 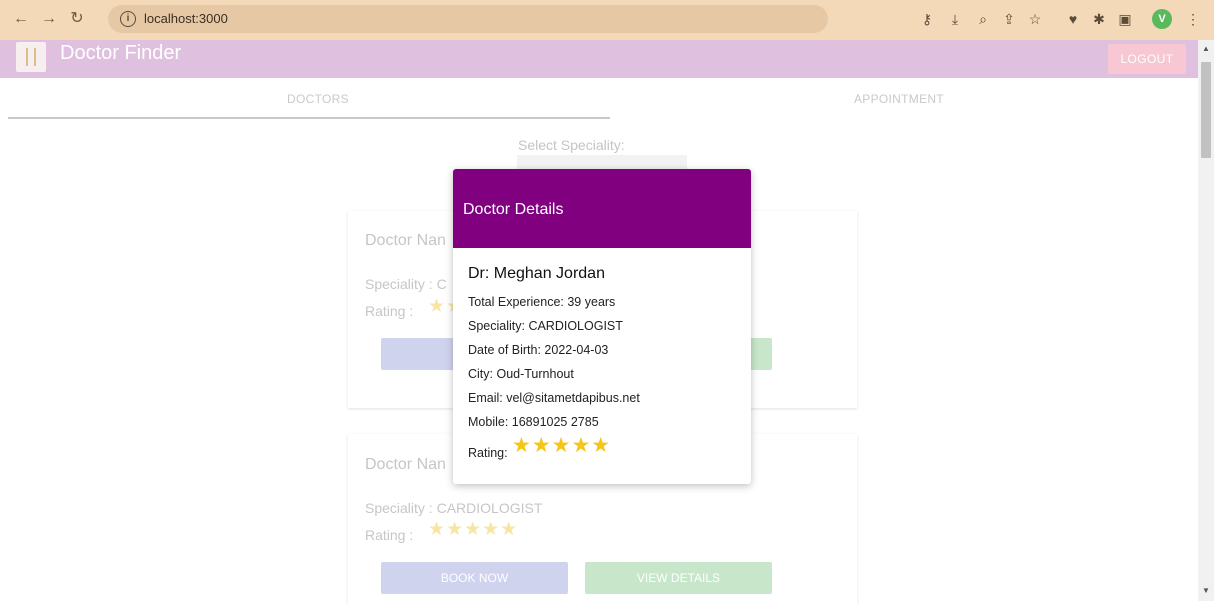 What do you see at coordinates (538, 350) in the screenshot?
I see `doctor-dob: Date of Birth: 2022-04-03` at bounding box center [538, 350].